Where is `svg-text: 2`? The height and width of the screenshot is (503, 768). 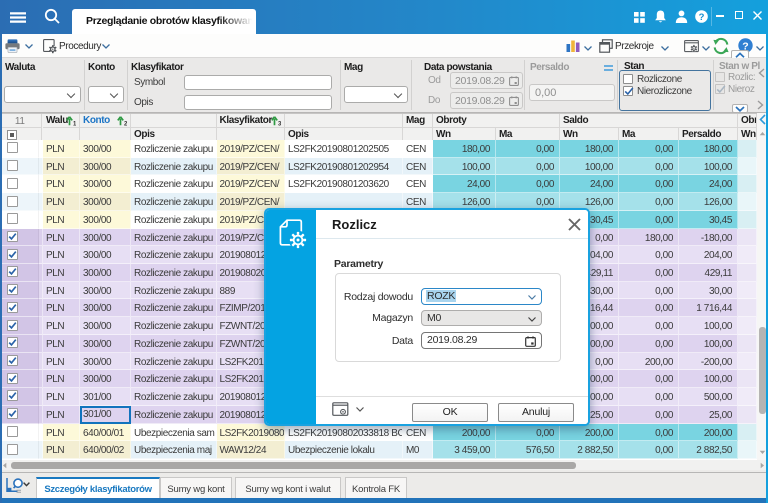
svg-text: 2 is located at coordinates (125, 124).